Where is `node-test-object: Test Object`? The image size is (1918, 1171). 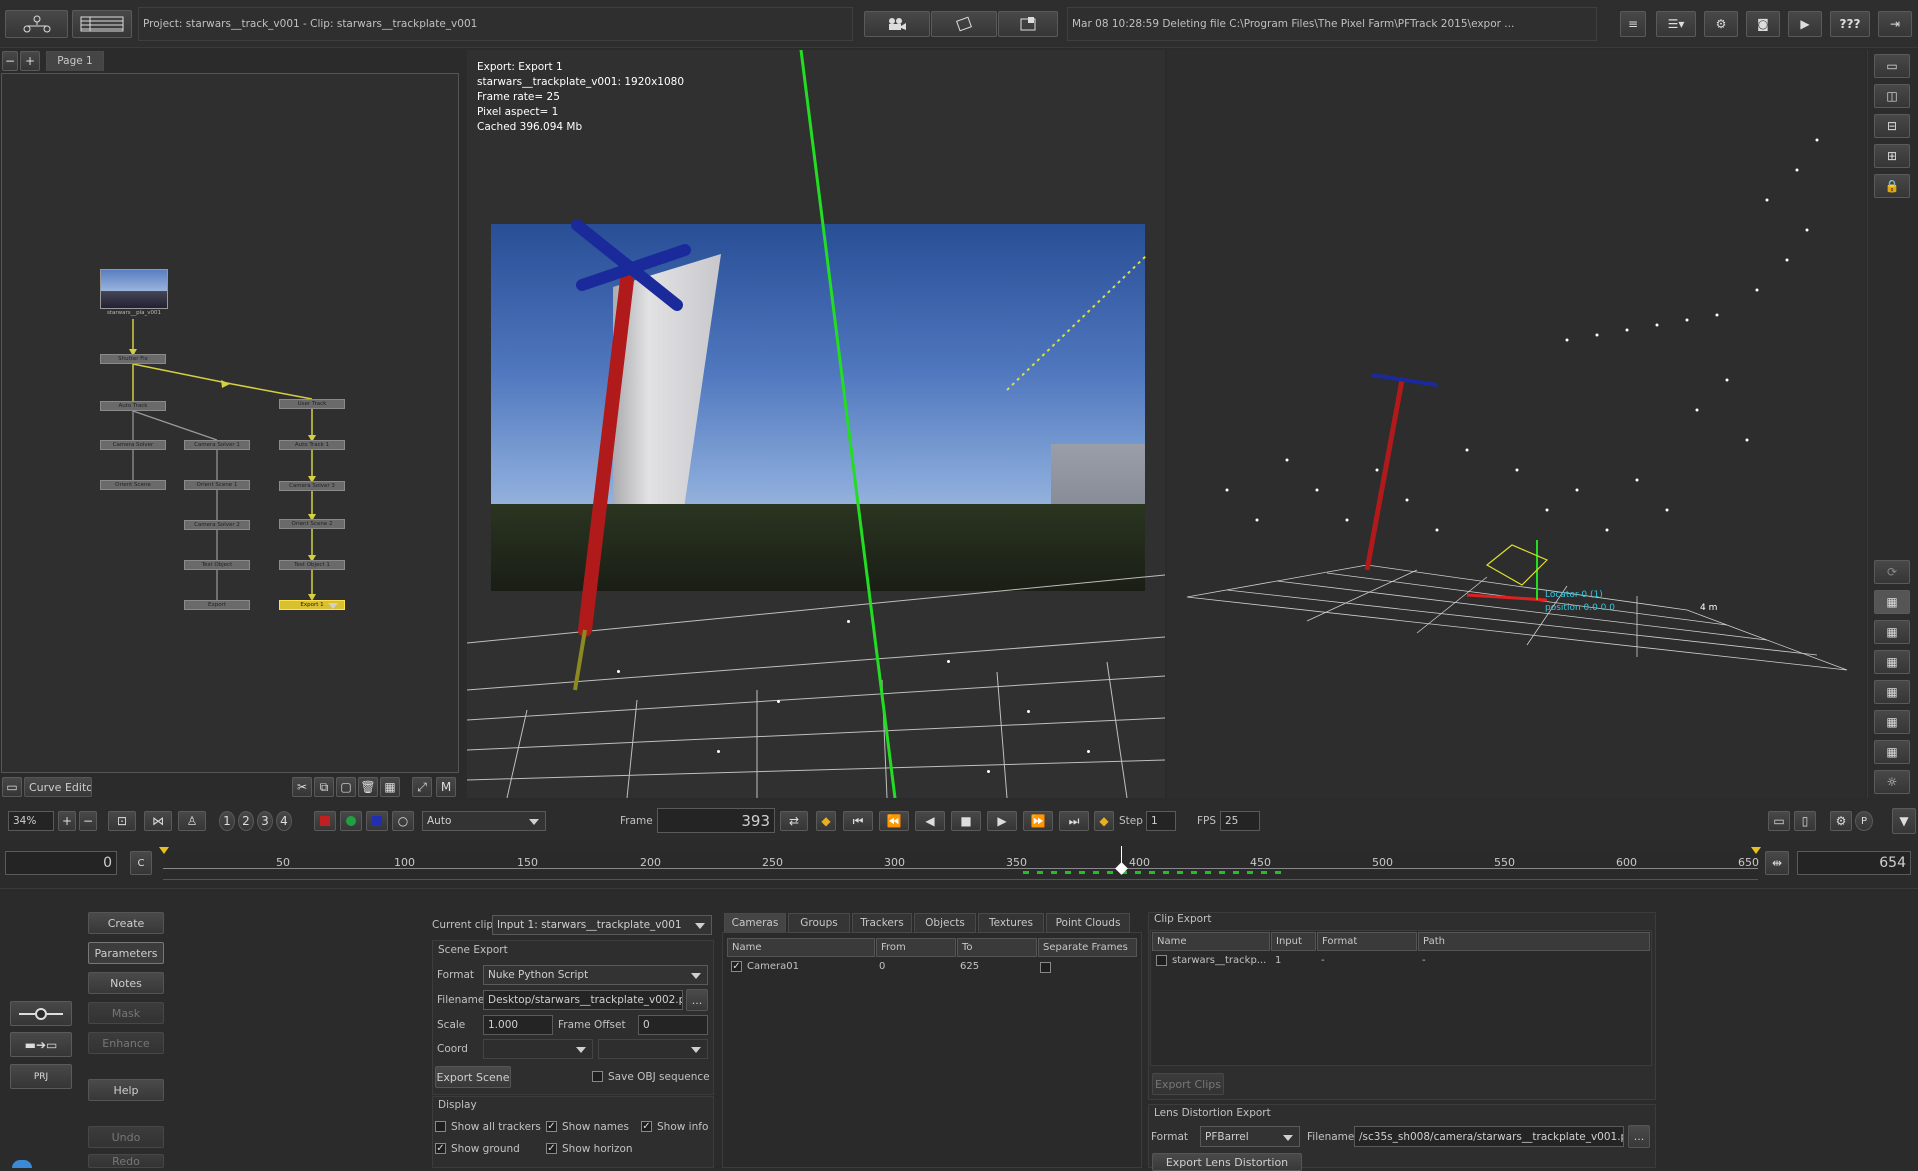 node-test-object: Test Object is located at coordinates (217, 565).